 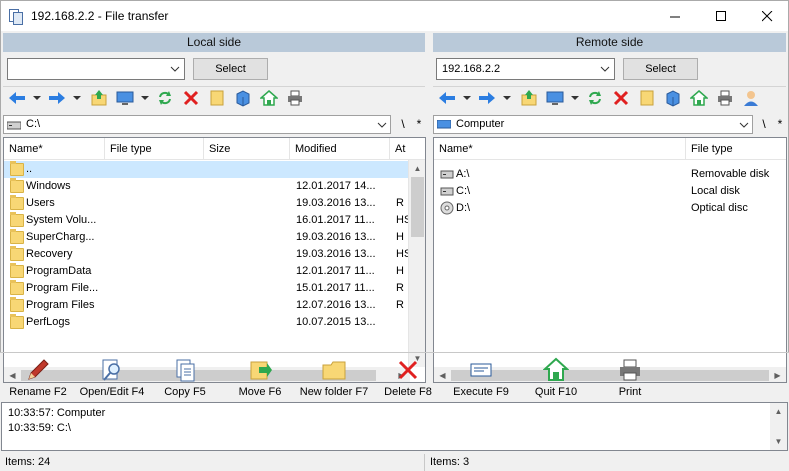 I want to click on print-icon, so click(x=630, y=370).